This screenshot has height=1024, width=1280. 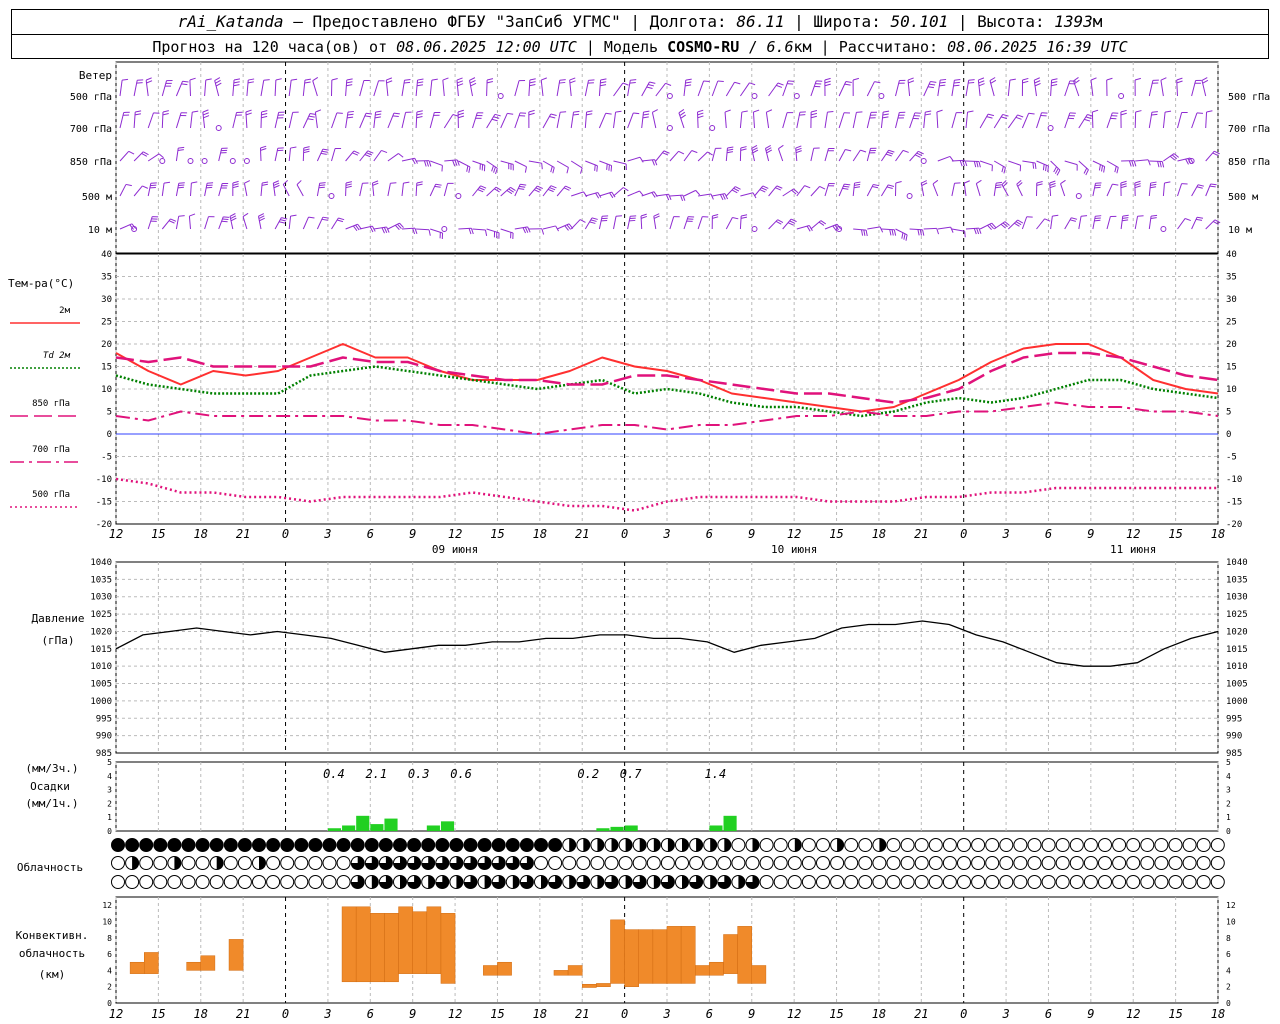 What do you see at coordinates (1048, 1014) in the screenshot?
I see `conv-xtick-label: 6` at bounding box center [1048, 1014].